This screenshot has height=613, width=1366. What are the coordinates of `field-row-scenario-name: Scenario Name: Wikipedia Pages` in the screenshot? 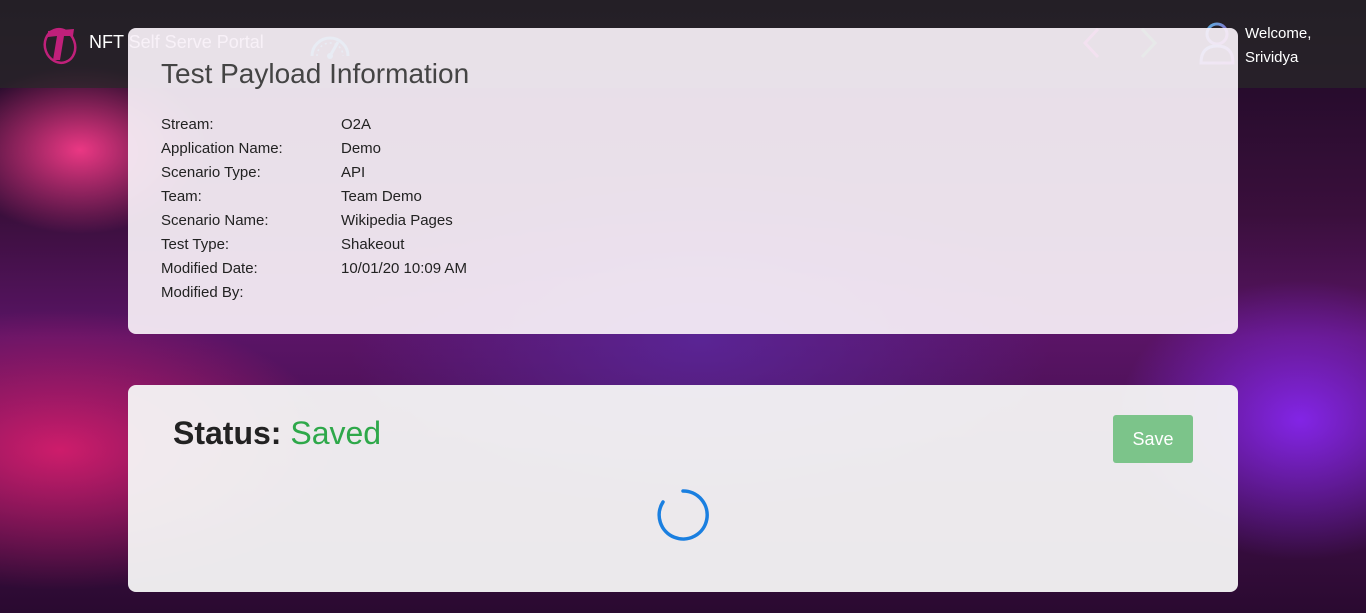 It's located at (314, 224).